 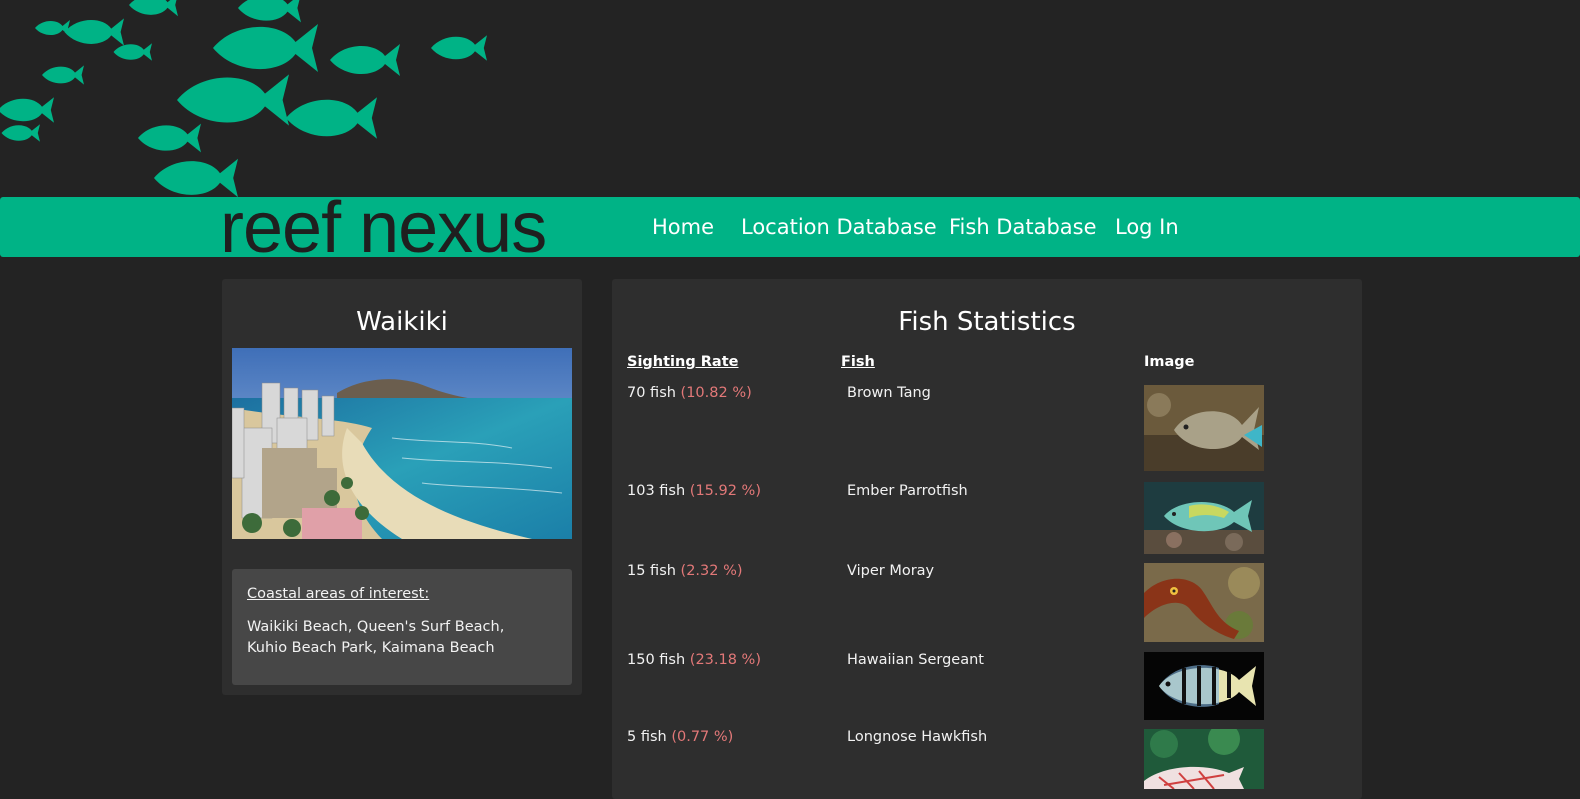 What do you see at coordinates (917, 737) in the screenshot?
I see `fish-name: Longnose Hawkfish` at bounding box center [917, 737].